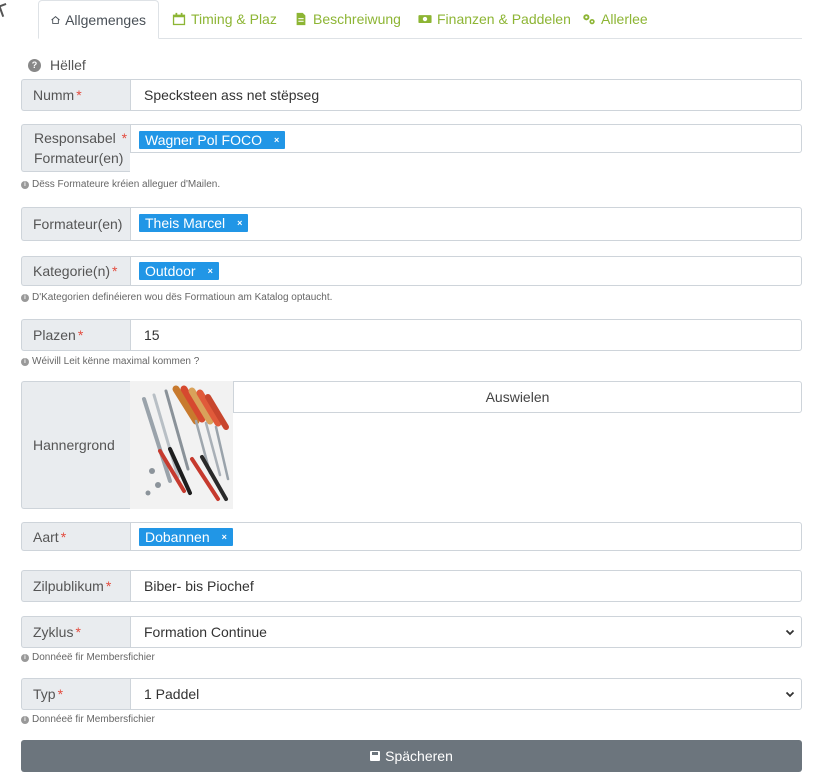  I want to click on numm-row: Numm * Specksteen ass net stëpseg, so click(411, 95).